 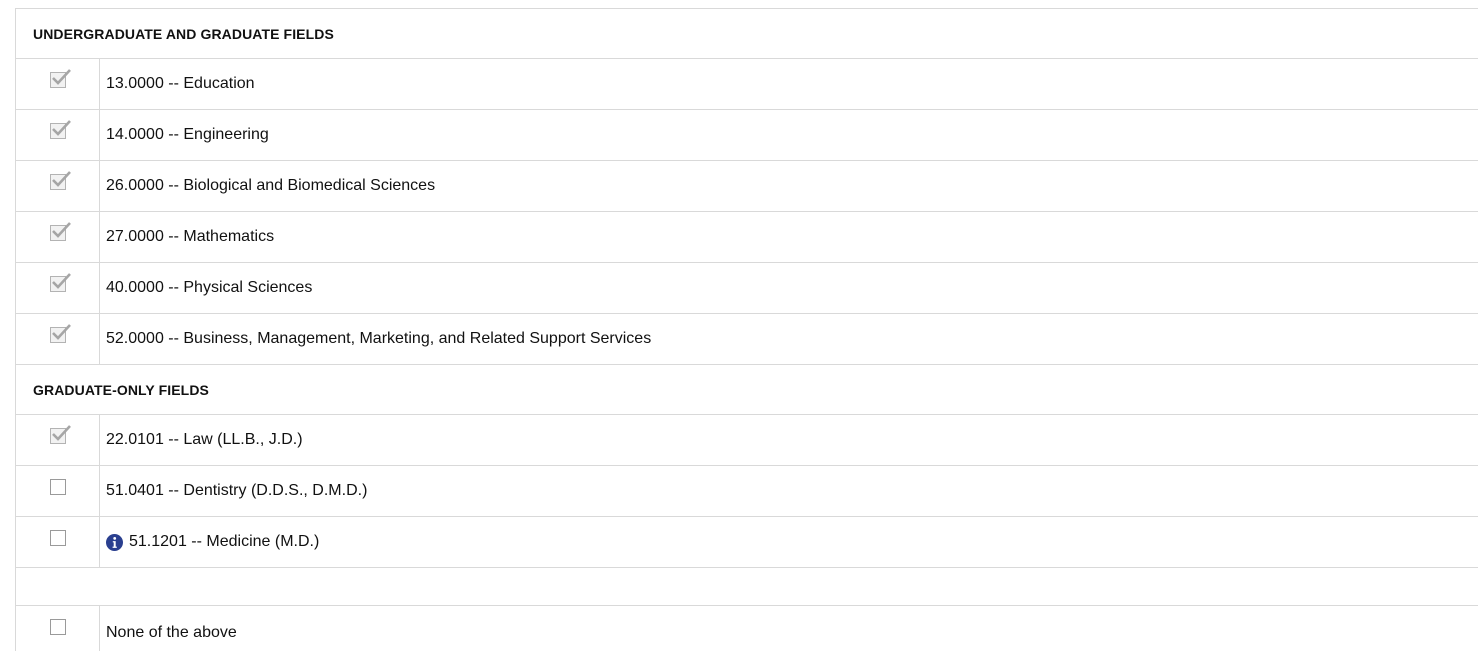 I want to click on field-row-law: 22.0101 -- Law (LL.B., J.D.), so click(x=747, y=440).